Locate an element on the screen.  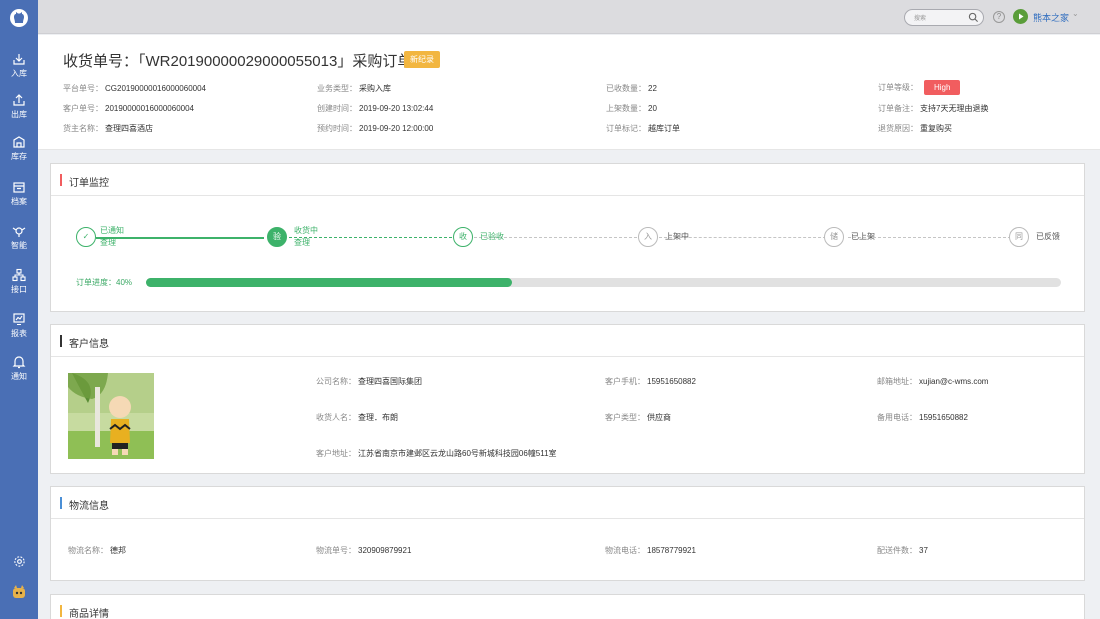
step-shelving-icon: 入 is located at coordinates (648, 237).